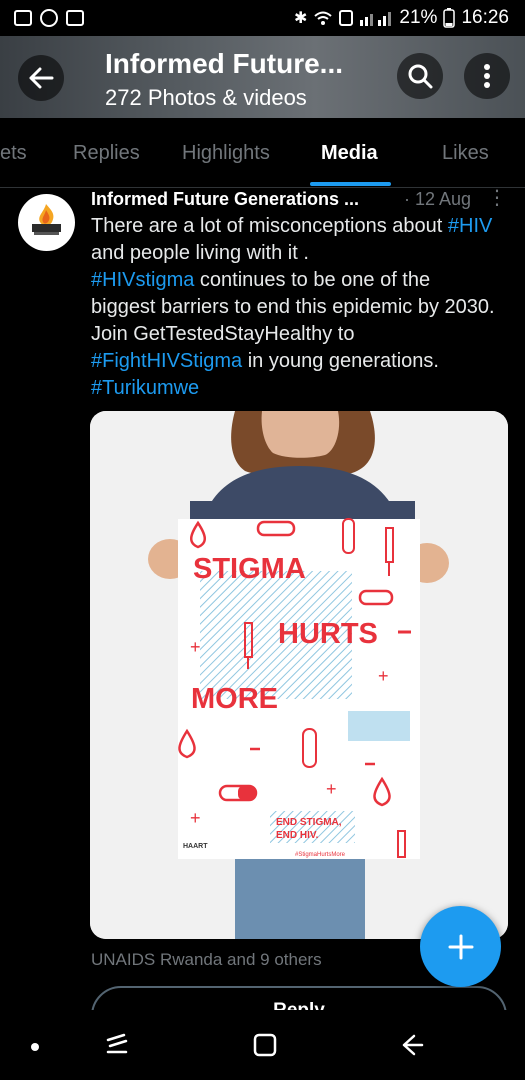 The height and width of the screenshot is (1080, 525). Describe the element at coordinates (309, 822) in the screenshot. I see `poster-end-stigma: END STIGMA,` at that location.